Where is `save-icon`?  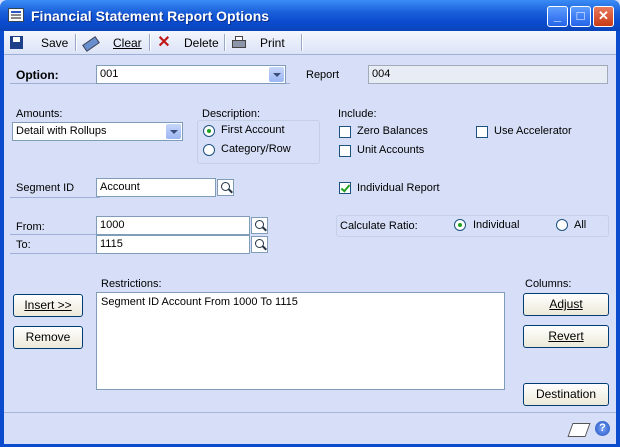 save-icon is located at coordinates (17, 43).